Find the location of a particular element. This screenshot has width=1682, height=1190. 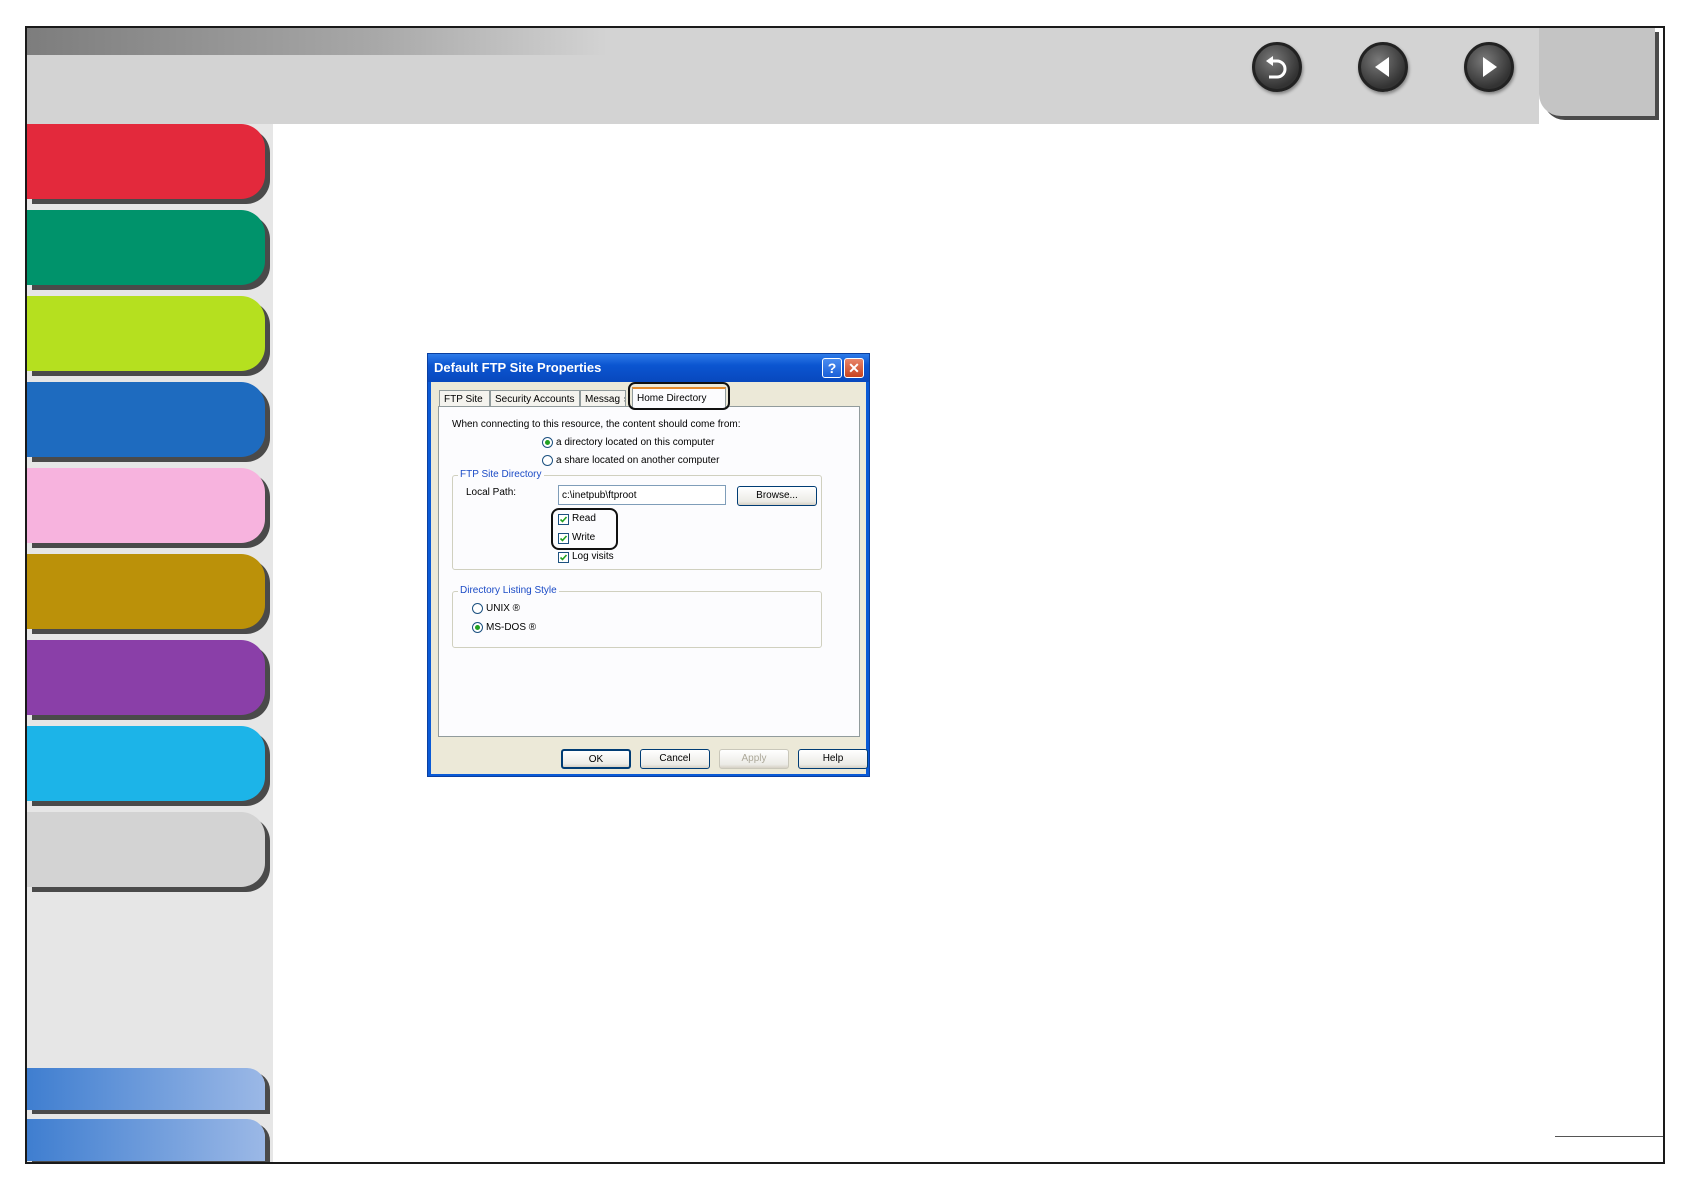

local-path-label: Local Path: is located at coordinates (491, 492).